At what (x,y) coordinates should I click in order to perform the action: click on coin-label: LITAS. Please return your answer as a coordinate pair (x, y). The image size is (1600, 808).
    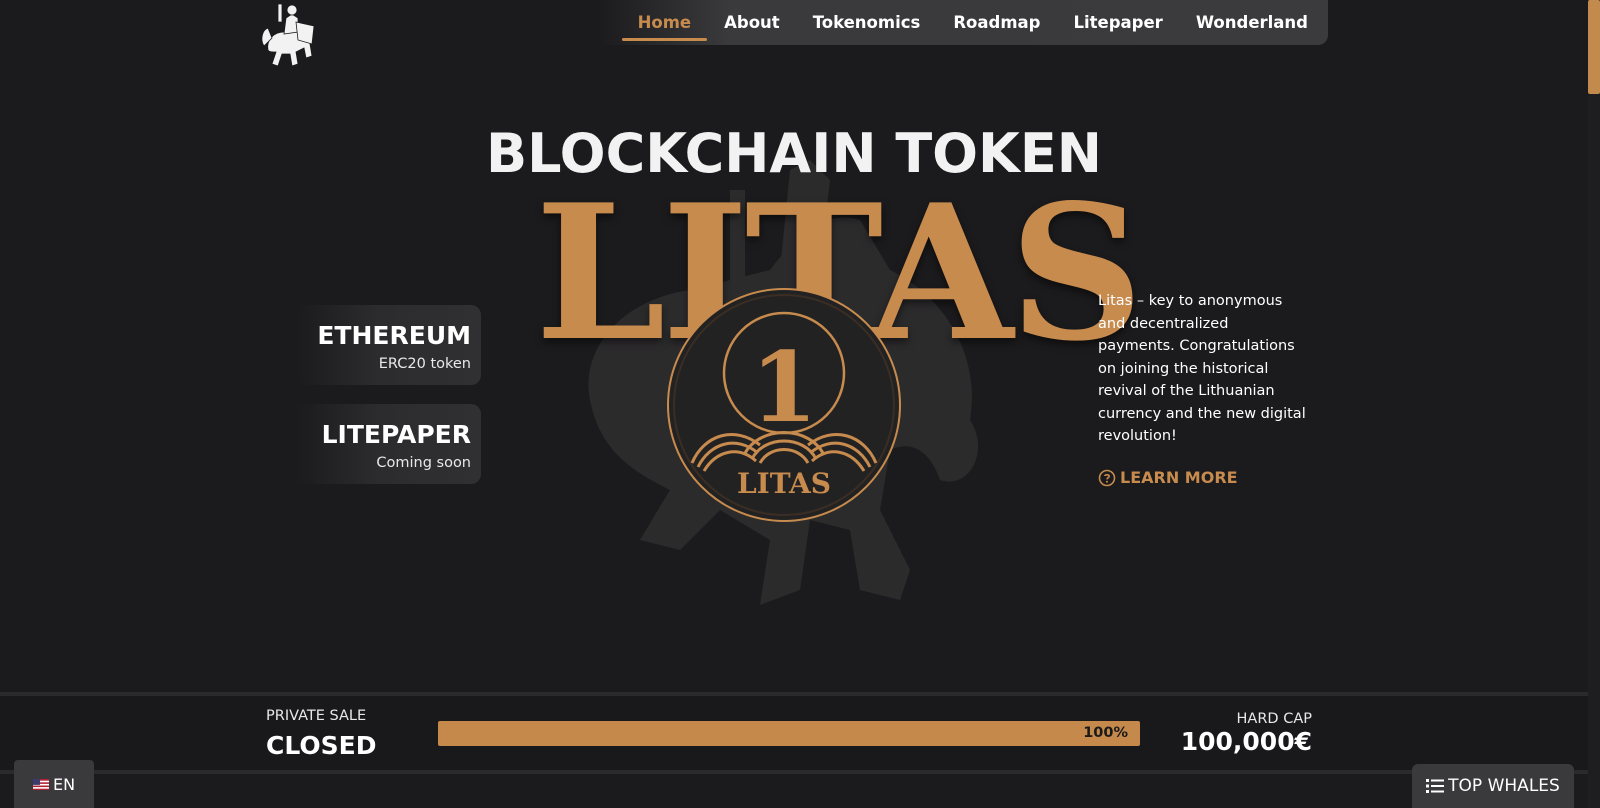
    Looking at the image, I should click on (784, 483).